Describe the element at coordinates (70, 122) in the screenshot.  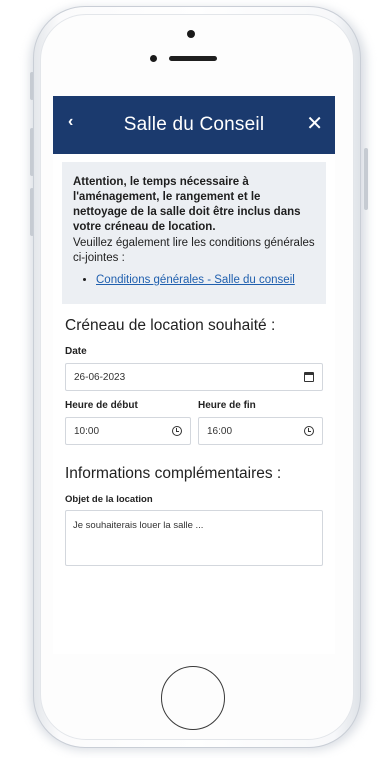
I see `back-chevron-icon: ‹` at that location.